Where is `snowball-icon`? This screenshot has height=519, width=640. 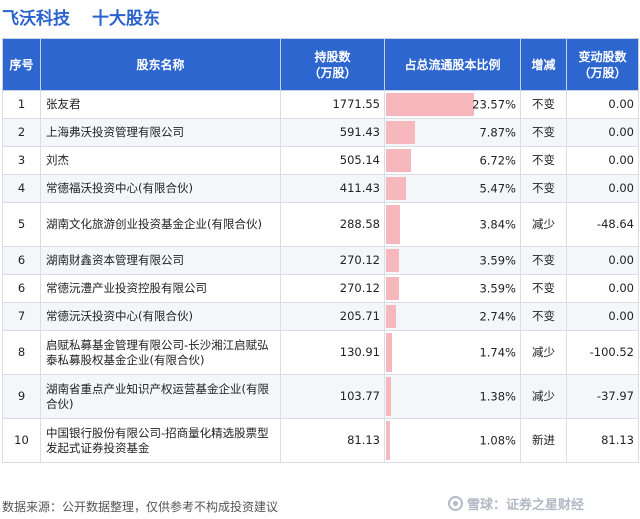
snowball-icon is located at coordinates (455, 503).